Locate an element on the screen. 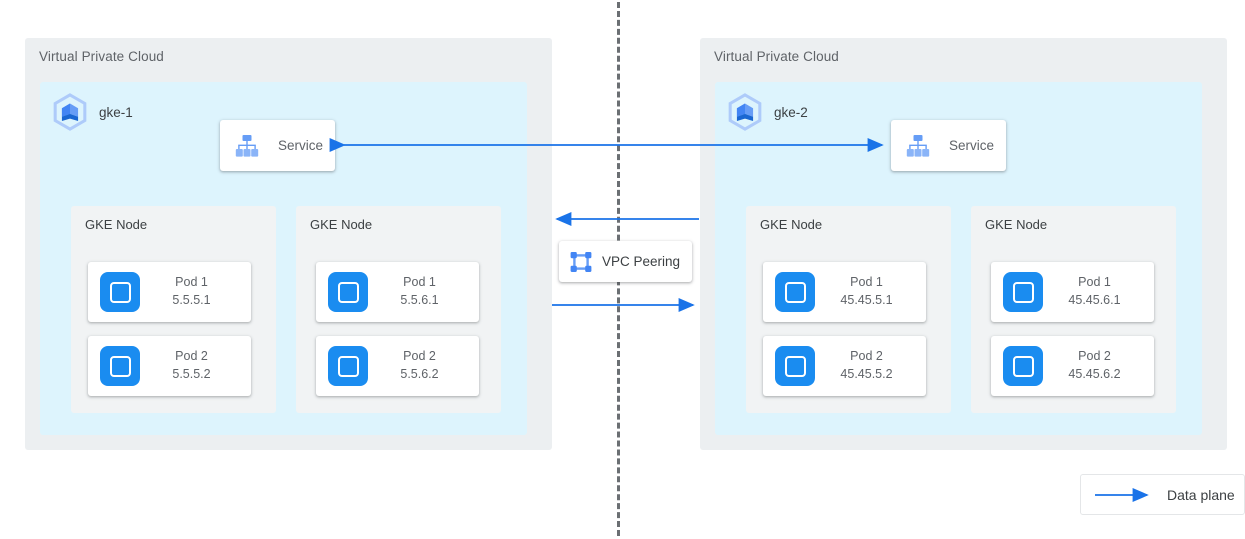 This screenshot has width=1245, height=539. vpc-peering-label: VPC Peering is located at coordinates (641, 261).